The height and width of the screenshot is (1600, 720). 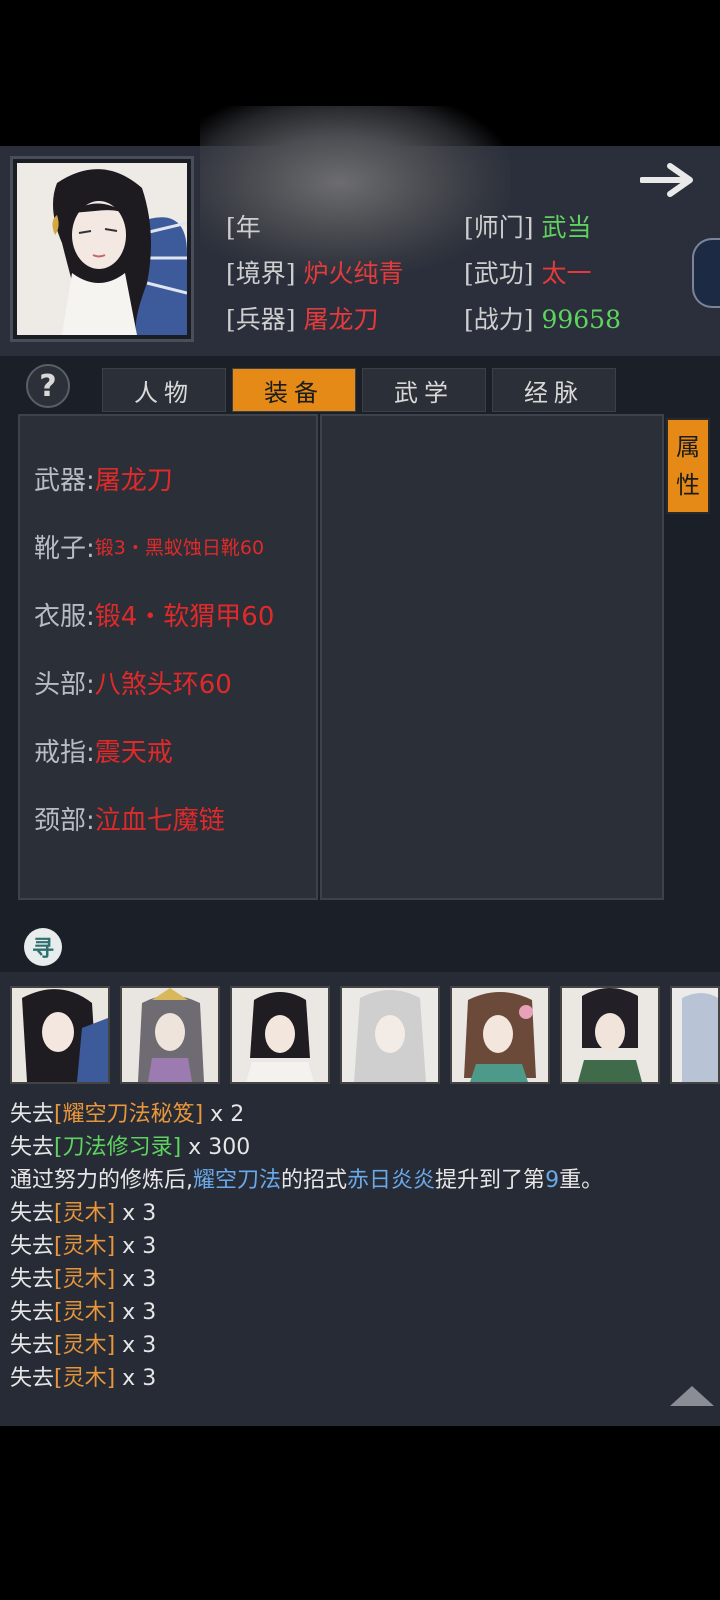 I want to click on skill-label: [武功], so click(x=499, y=273).